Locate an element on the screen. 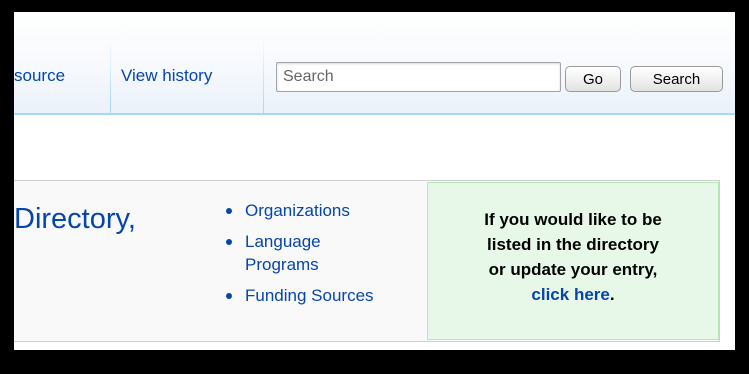 Image resolution: width=749 pixels, height=374 pixels. notice-line-4: click here. is located at coordinates (573, 294).